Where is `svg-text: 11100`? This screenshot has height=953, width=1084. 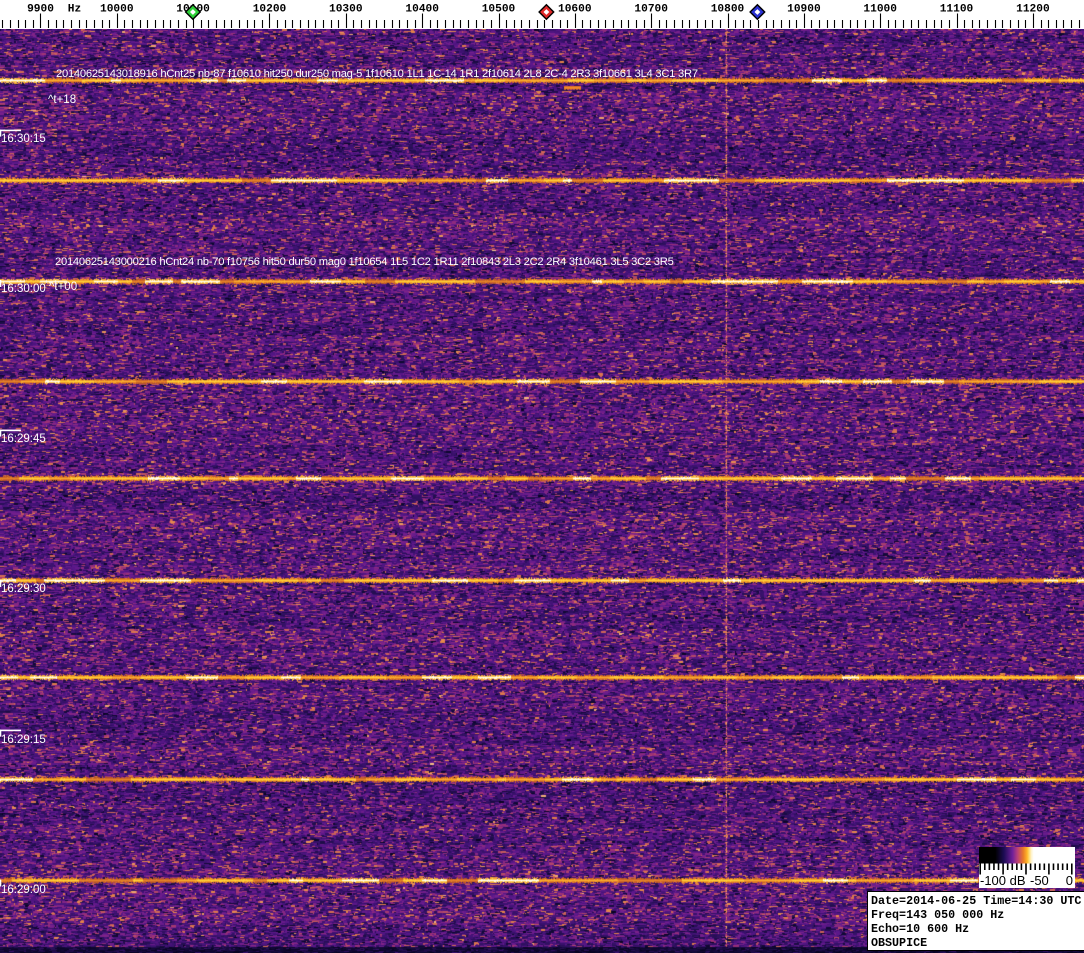
svg-text: 11100 is located at coordinates (957, 10).